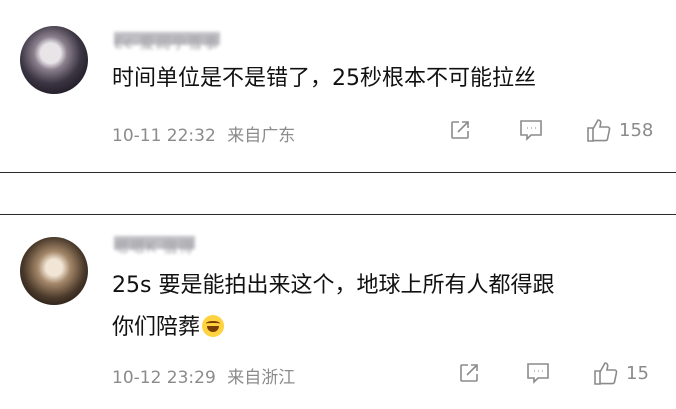 Image resolution: width=676 pixels, height=409 pixels. I want to click on comment-location: 来自广东, so click(261, 136).